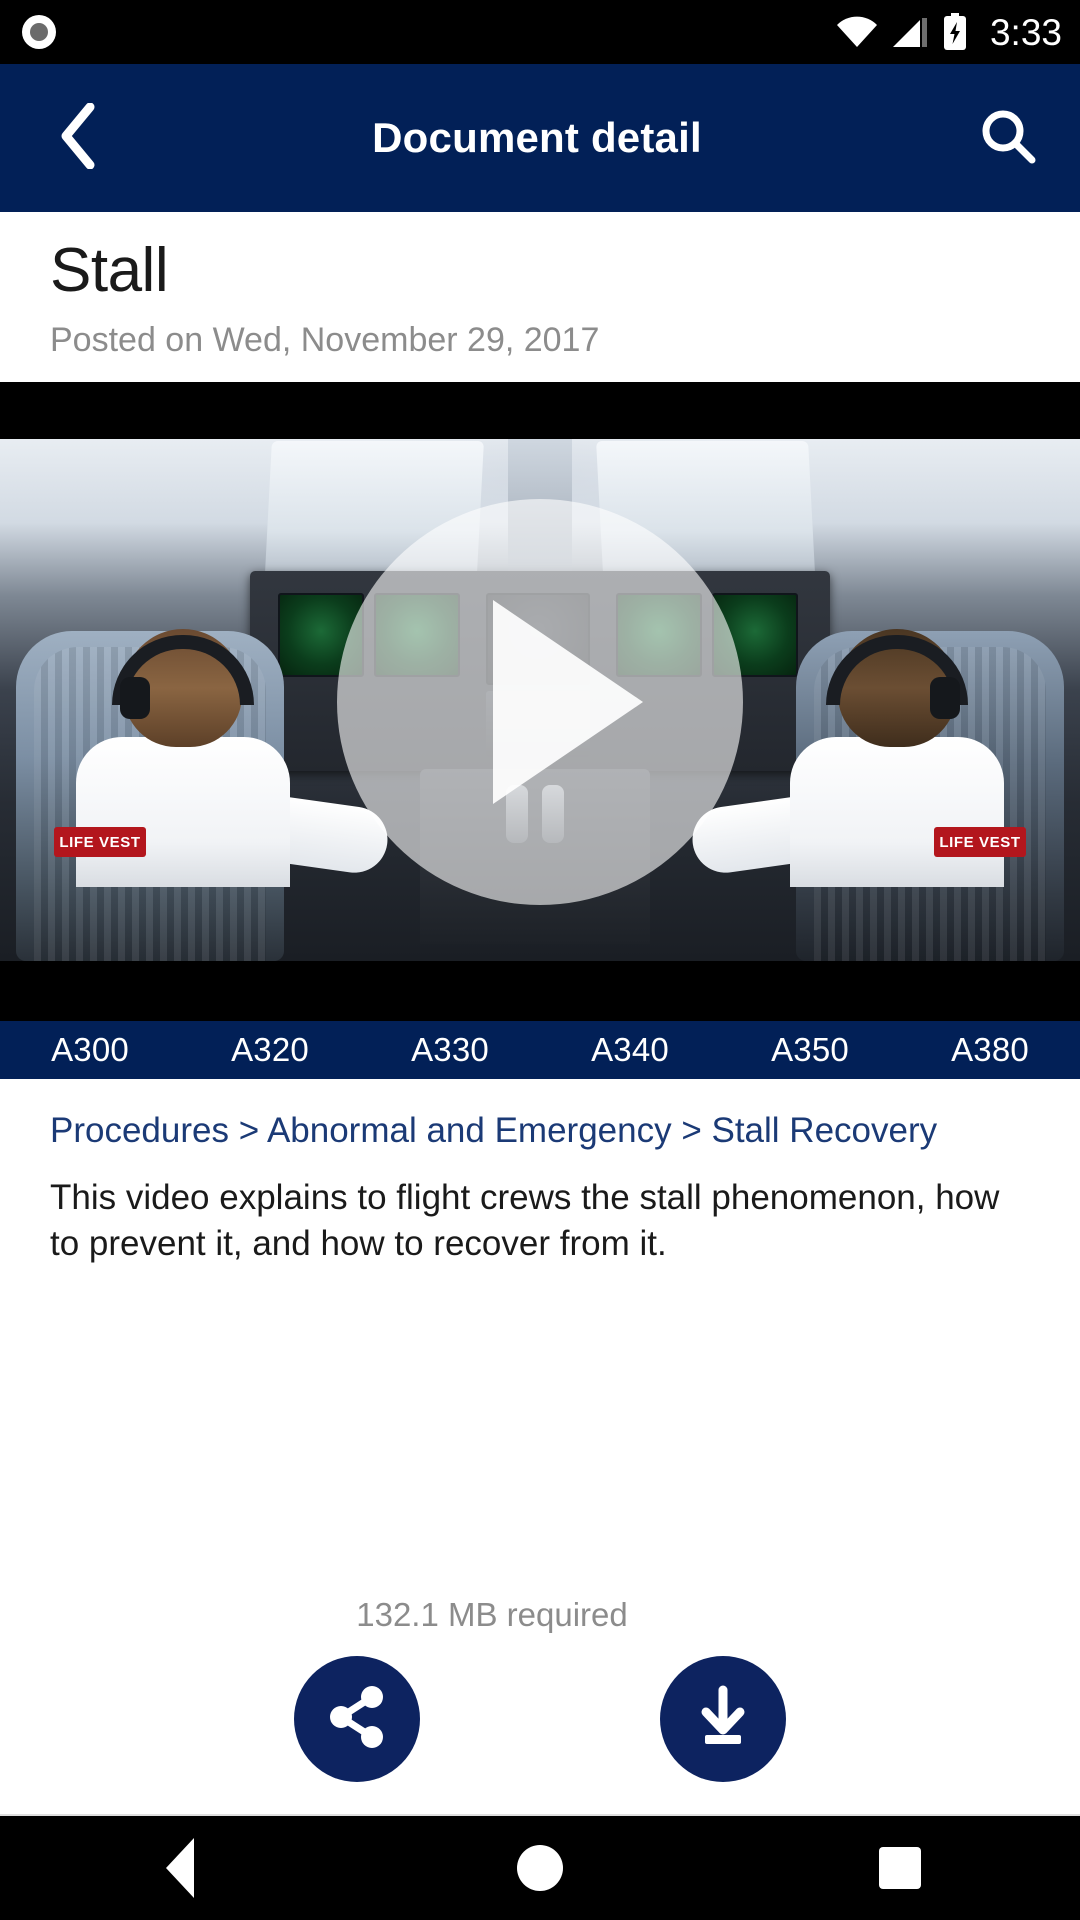  I want to click on play-triangle-icon, so click(568, 701).